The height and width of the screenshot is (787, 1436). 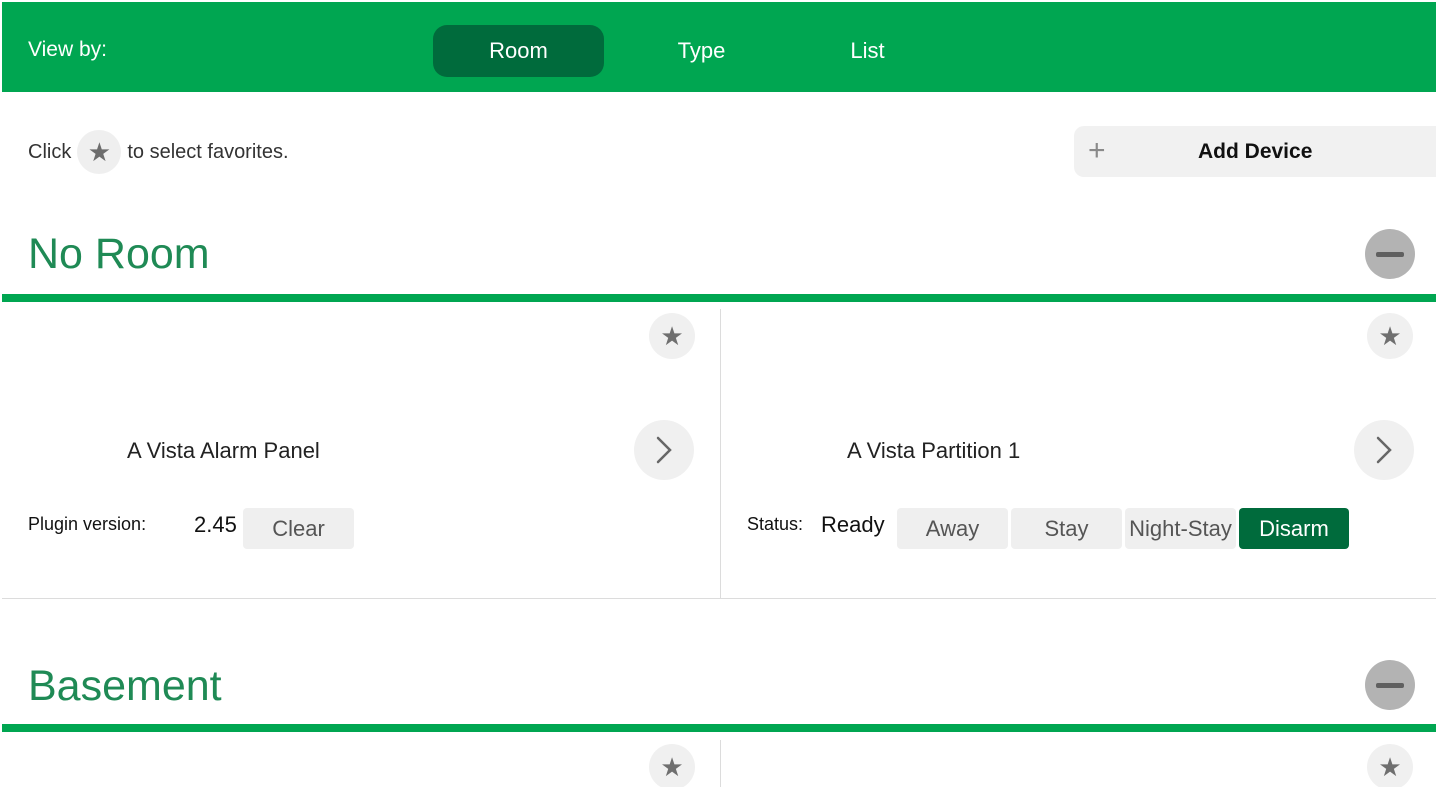 I want to click on add-device-button: + Add Device, so click(x=1255, y=151).